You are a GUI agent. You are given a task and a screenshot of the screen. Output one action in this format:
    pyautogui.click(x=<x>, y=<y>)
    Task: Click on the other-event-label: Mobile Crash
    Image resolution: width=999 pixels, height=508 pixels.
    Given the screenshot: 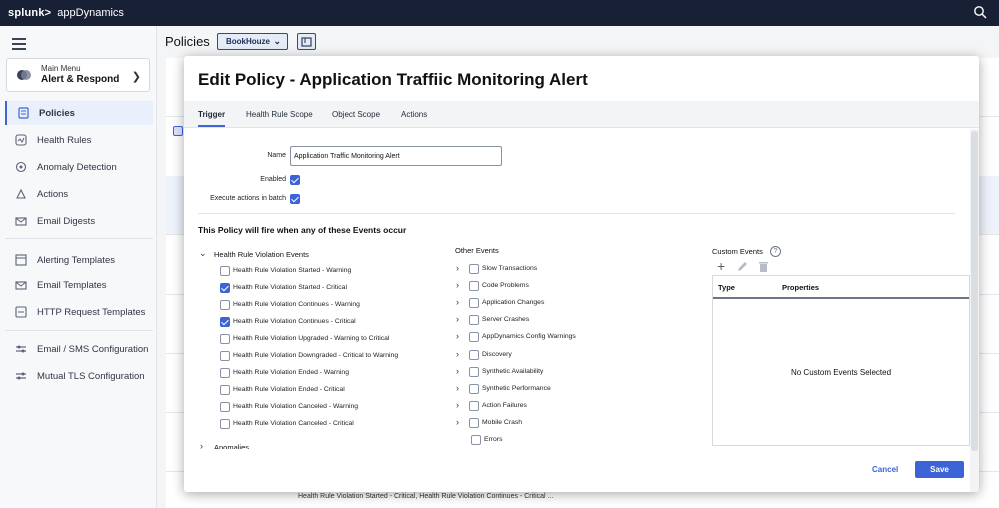 What is the action you would take?
    pyautogui.click(x=502, y=422)
    